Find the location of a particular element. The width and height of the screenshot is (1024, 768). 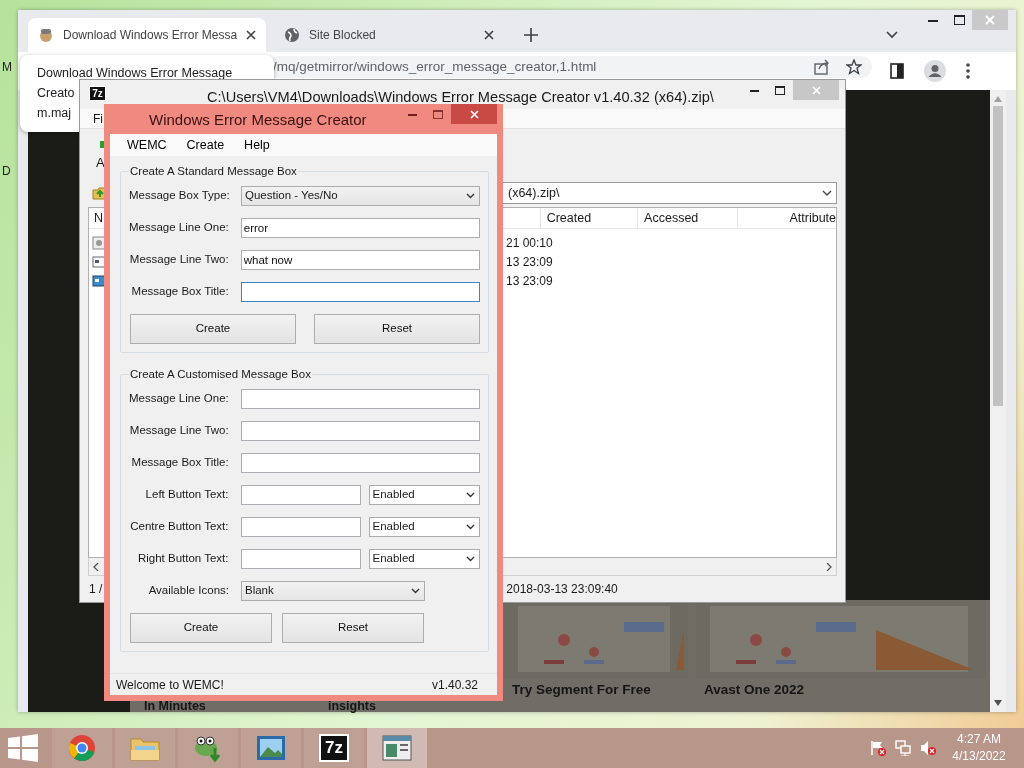

chevron-down-icon is located at coordinates (892, 35).